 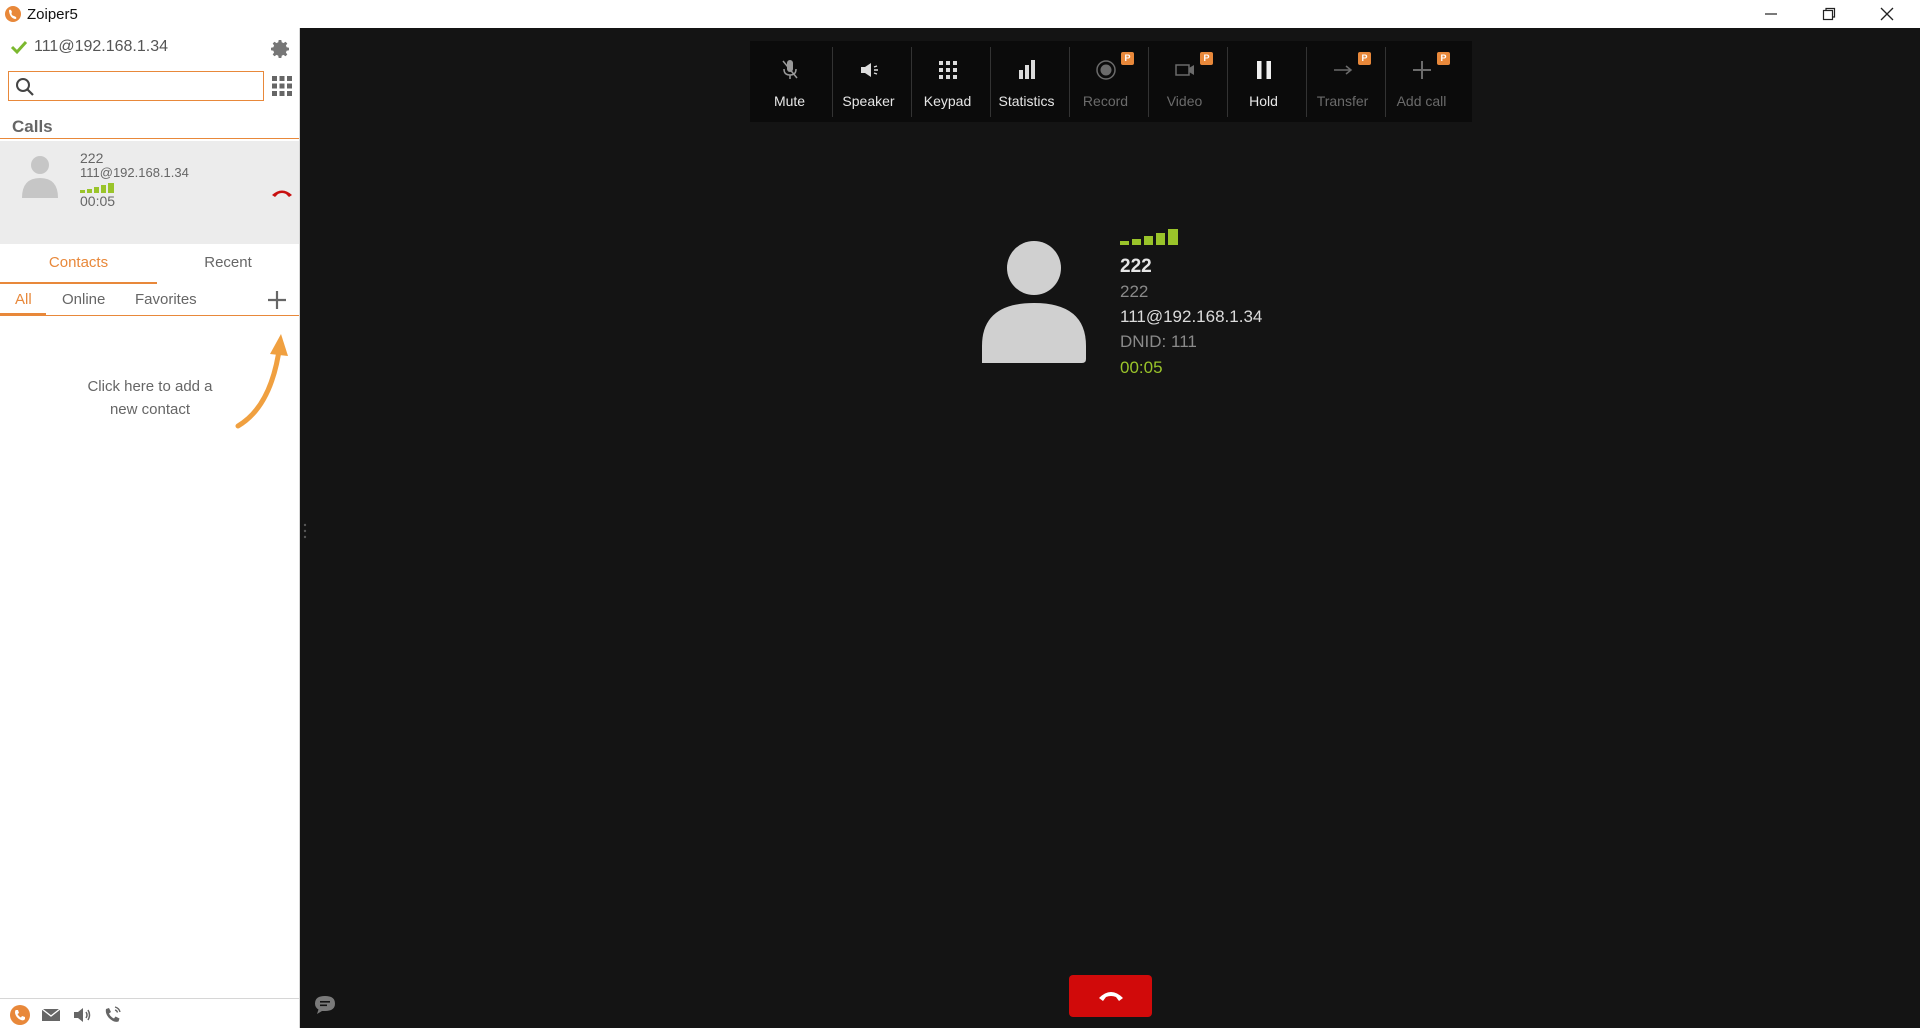 I want to click on bottom-nav, so click(x=149, y=1013).